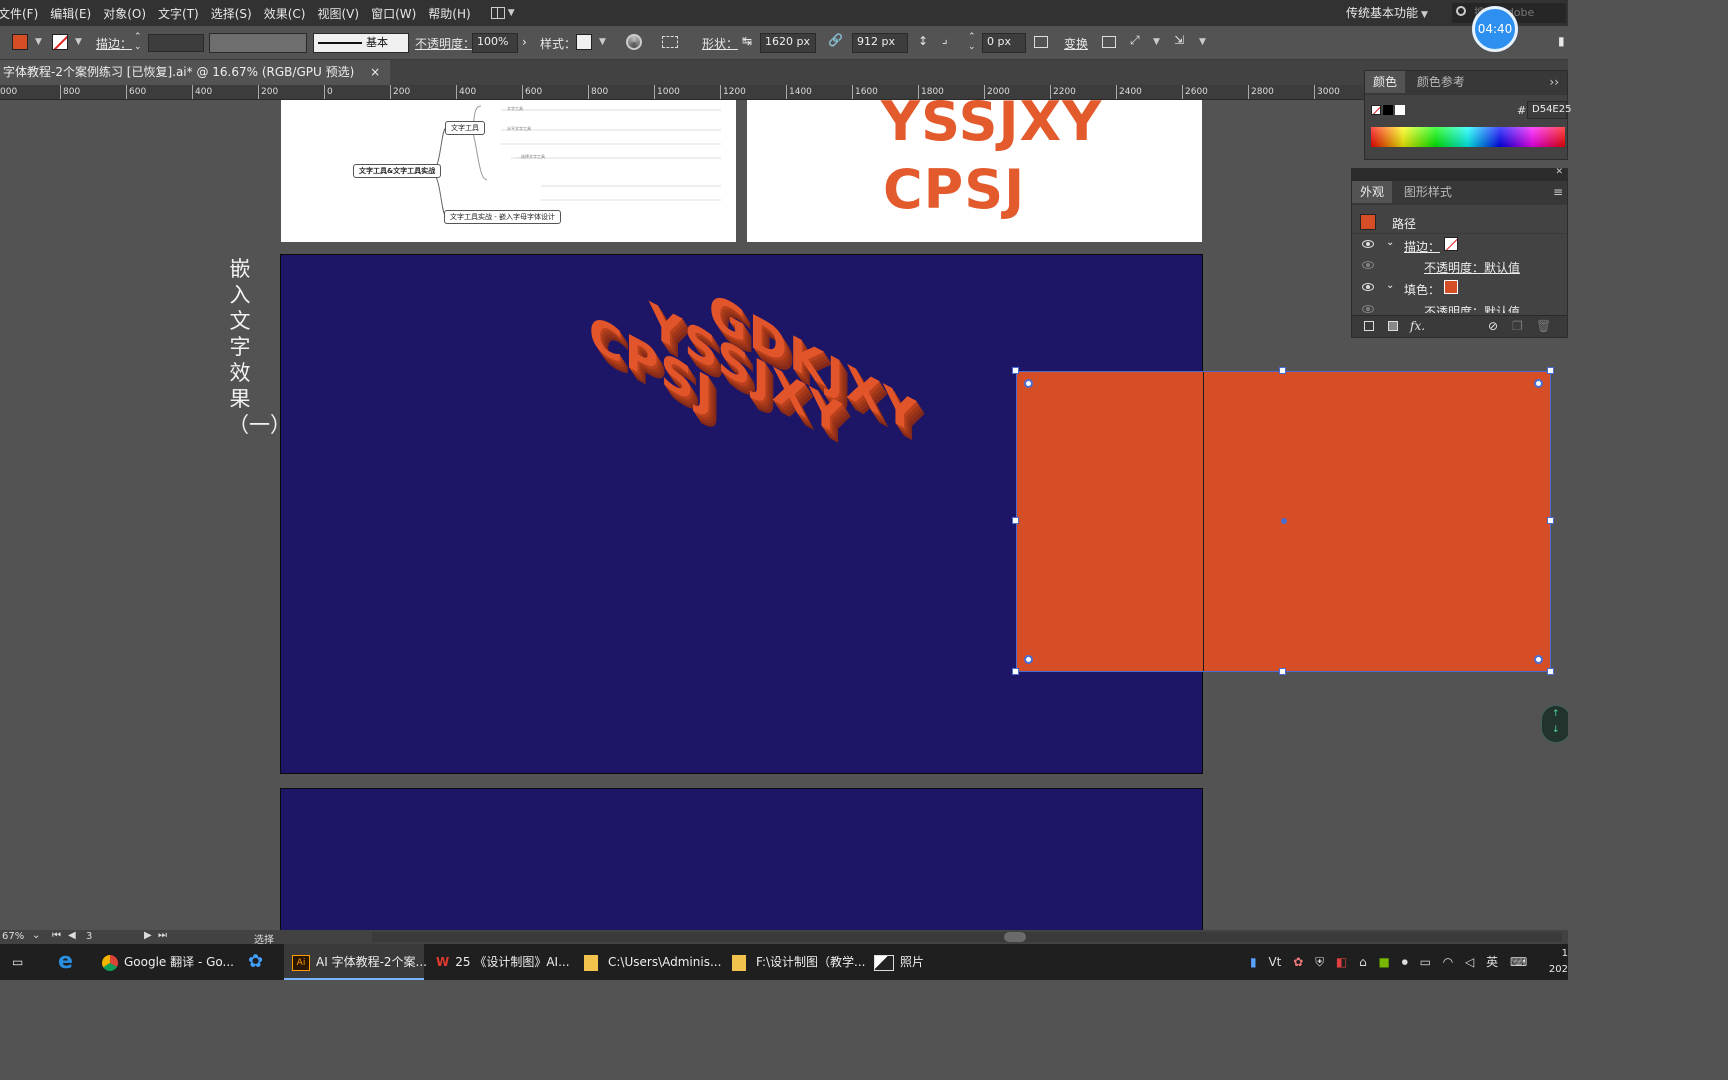 The width and height of the screenshot is (1728, 1080). What do you see at coordinates (65, 962) in the screenshot?
I see `ie-icon: e` at bounding box center [65, 962].